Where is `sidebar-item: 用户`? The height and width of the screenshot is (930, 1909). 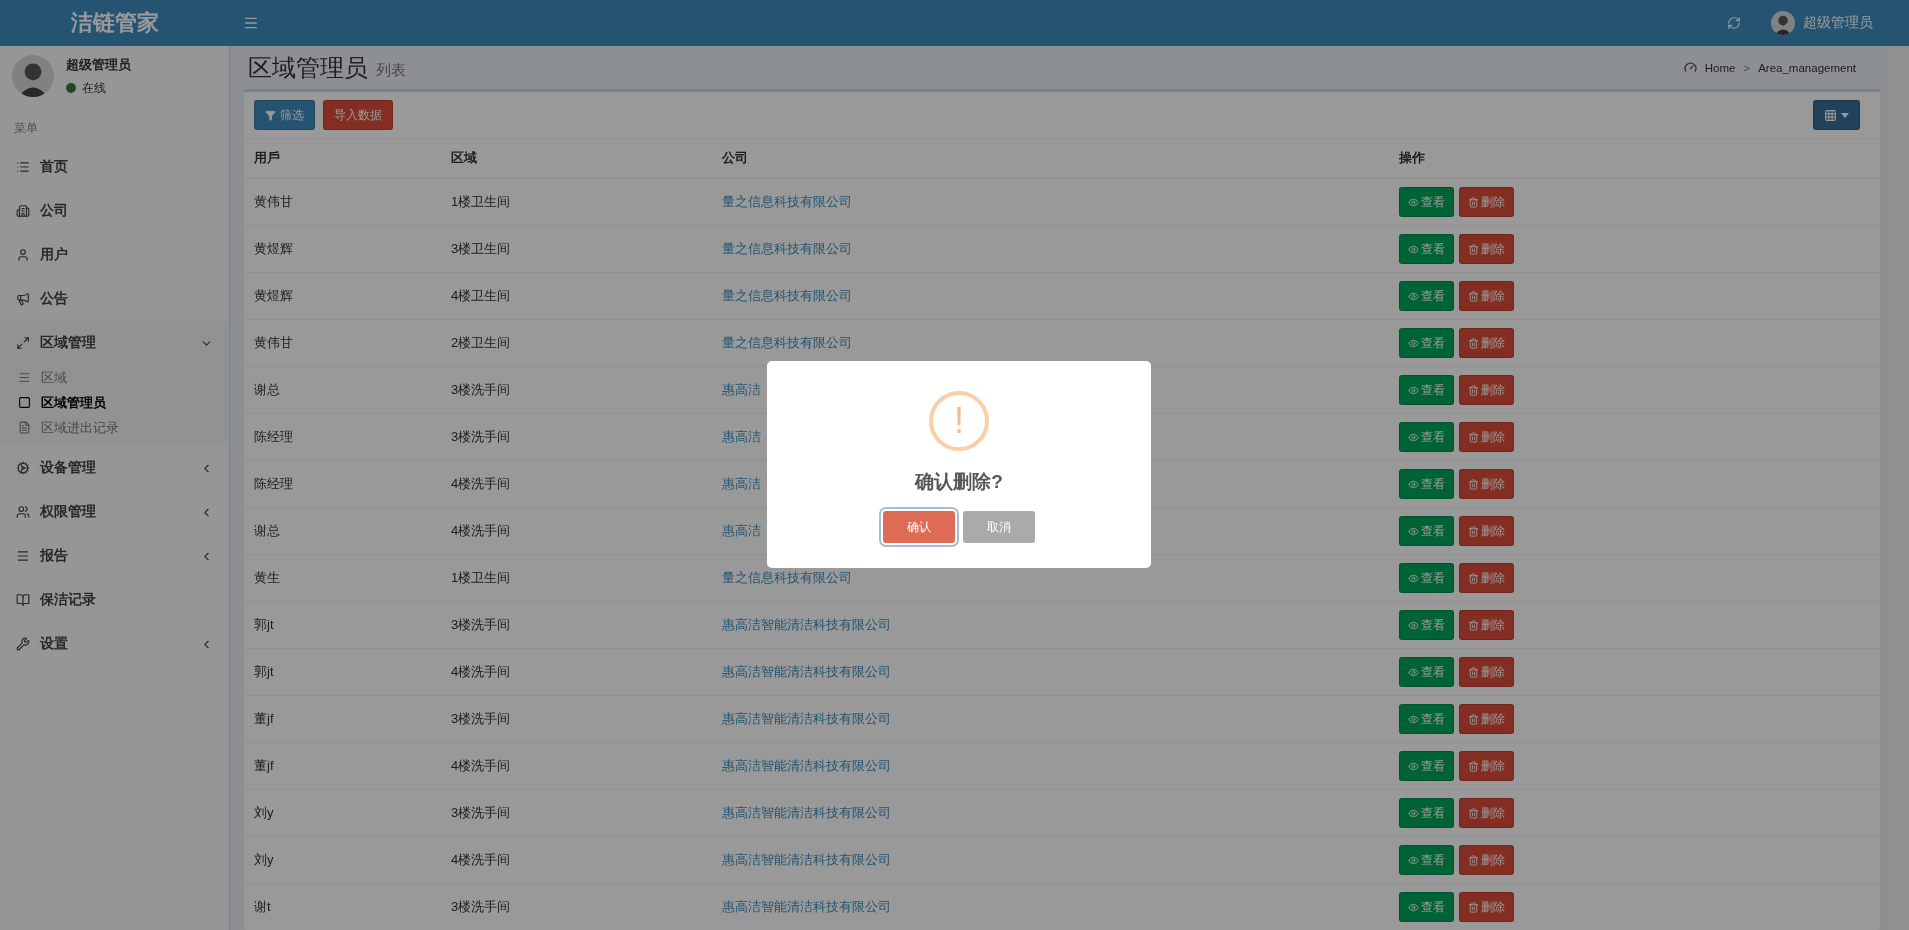 sidebar-item: 用户 is located at coordinates (114, 255).